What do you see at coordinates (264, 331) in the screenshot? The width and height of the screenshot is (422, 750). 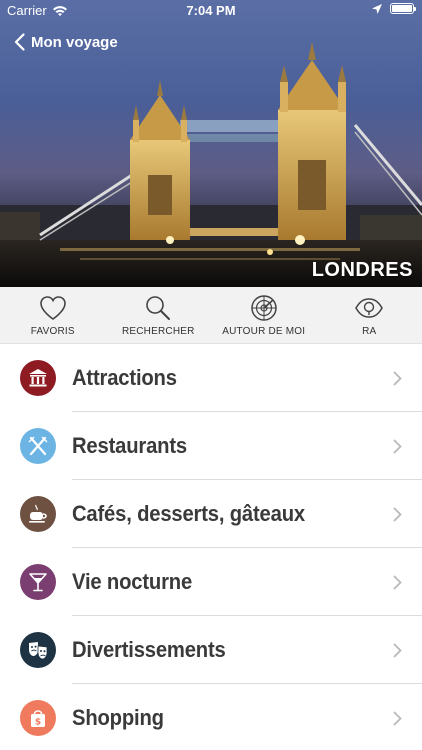 I see `nearby-label: AUTOUR DE MOI` at bounding box center [264, 331].